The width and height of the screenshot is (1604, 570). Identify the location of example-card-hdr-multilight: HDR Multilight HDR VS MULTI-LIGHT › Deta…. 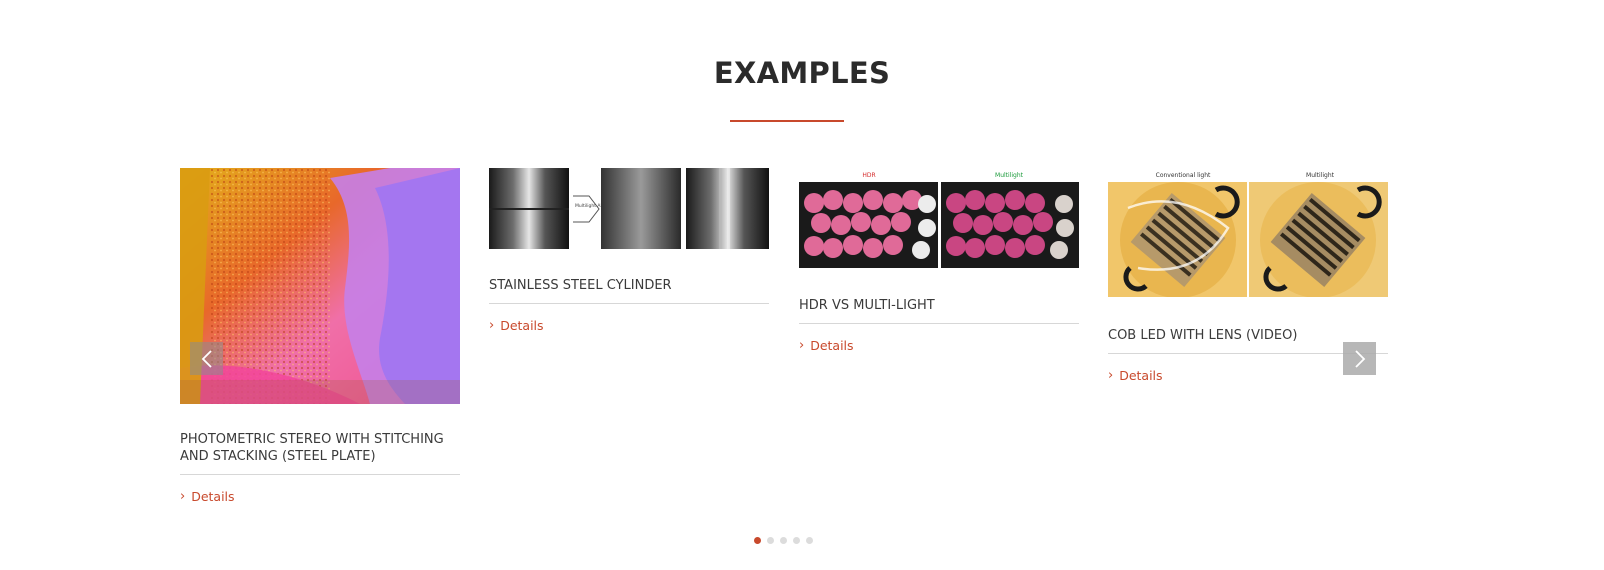
(939, 261).